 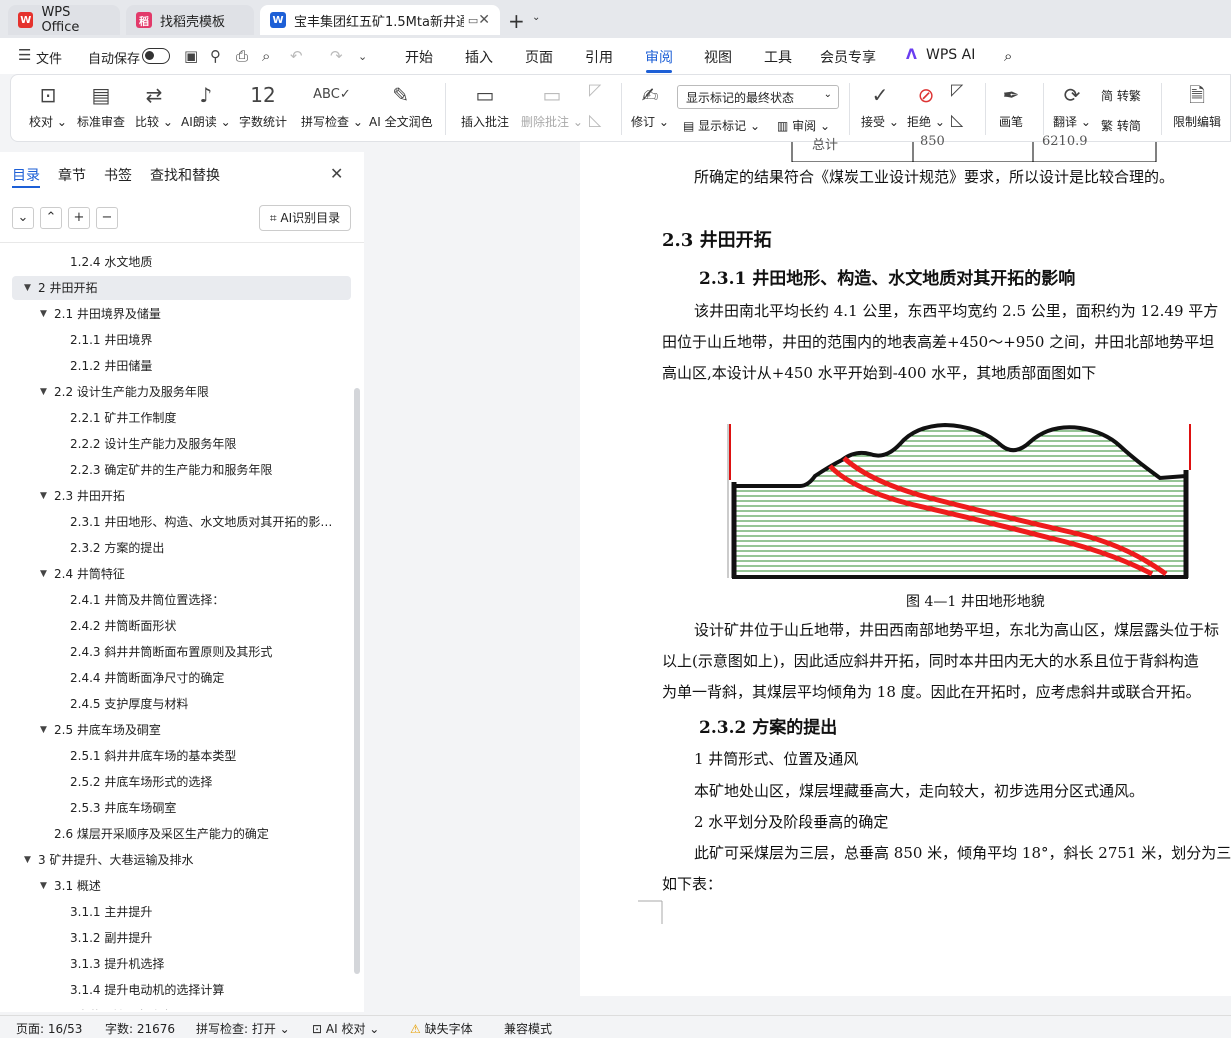 What do you see at coordinates (190, 20) in the screenshot?
I see `tab-template: 稻 找稻壳模板` at bounding box center [190, 20].